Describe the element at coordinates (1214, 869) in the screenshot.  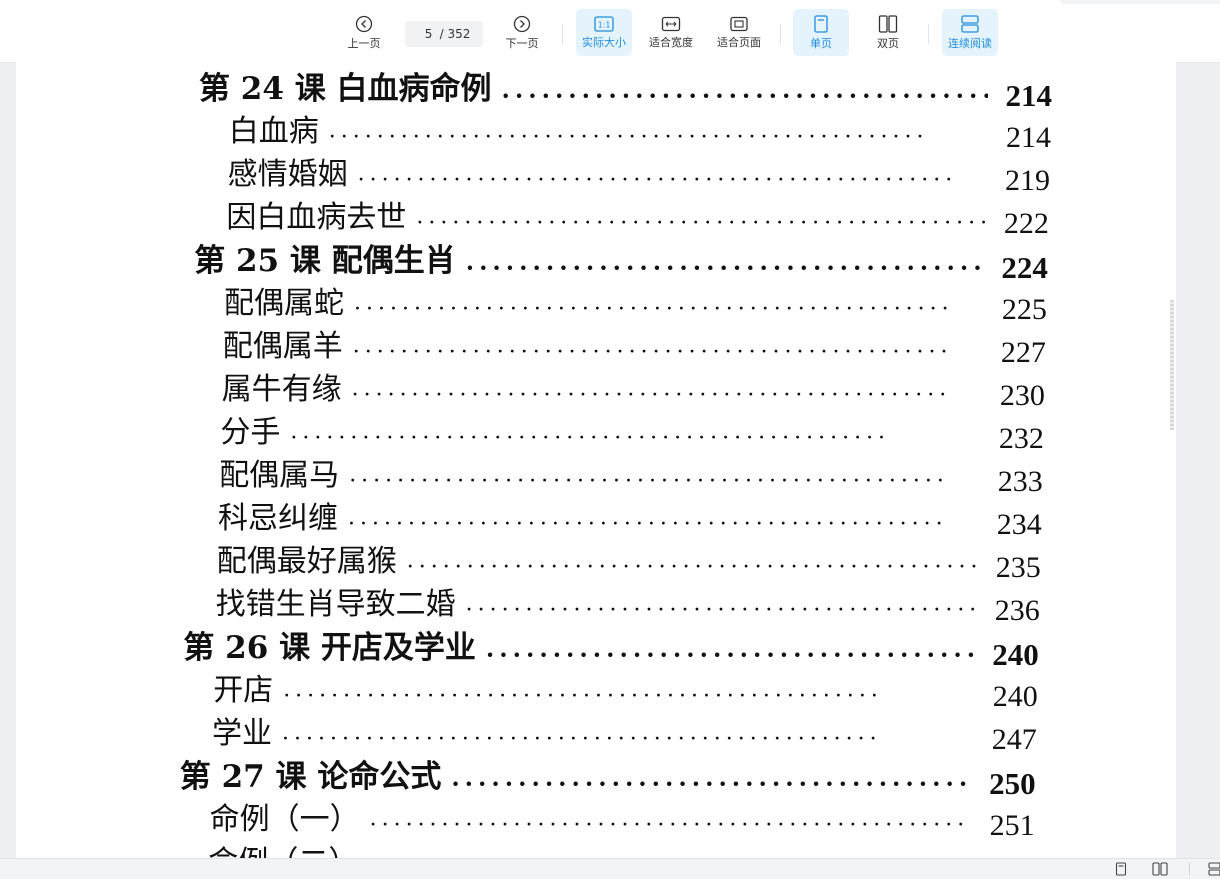
I see `continuous-view-icon` at that location.